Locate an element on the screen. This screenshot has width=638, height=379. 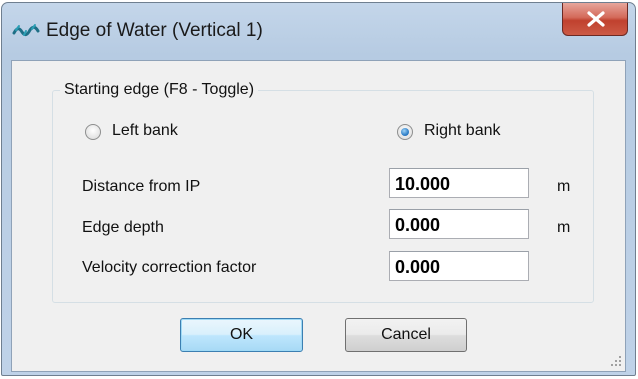
distance-unit: m is located at coordinates (564, 186).